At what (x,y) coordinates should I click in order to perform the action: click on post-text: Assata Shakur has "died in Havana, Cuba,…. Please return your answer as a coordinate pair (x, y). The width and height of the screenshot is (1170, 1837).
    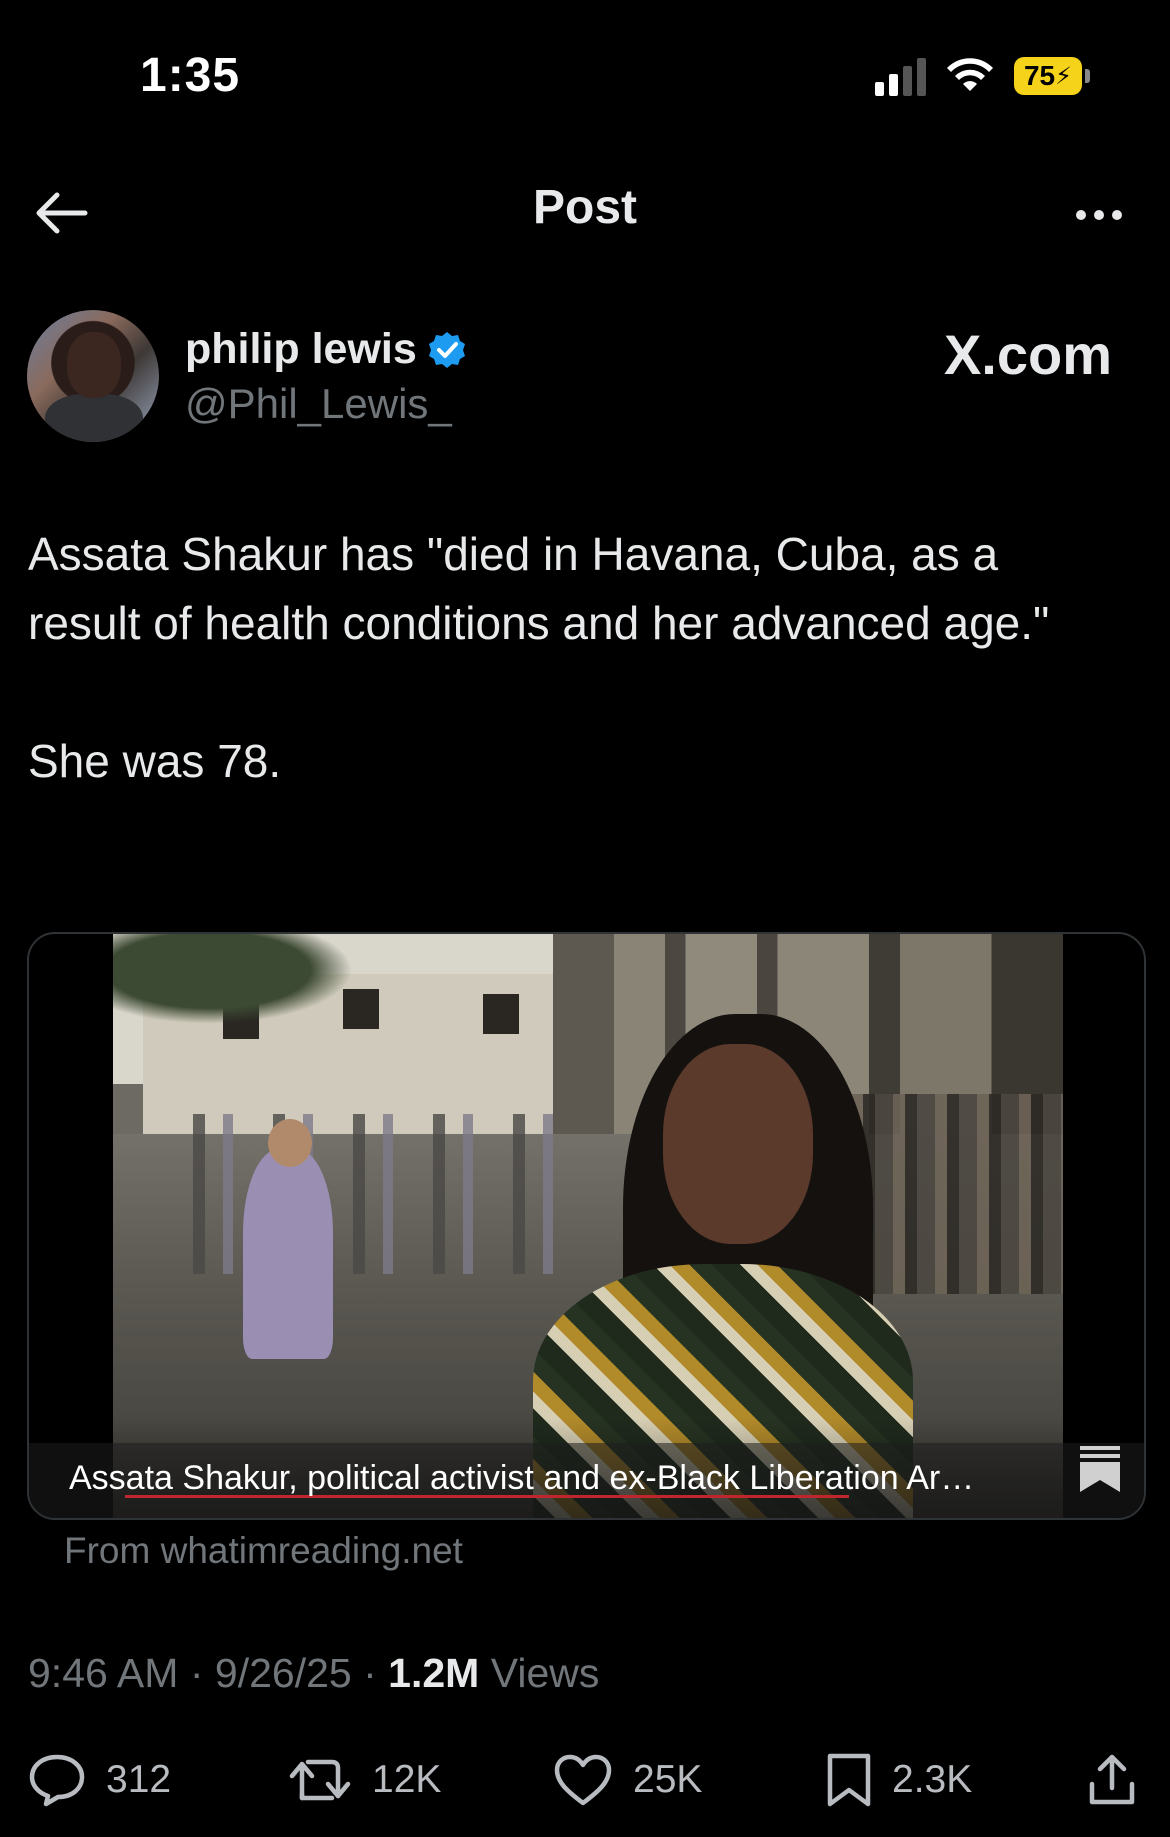
    Looking at the image, I should click on (573, 658).